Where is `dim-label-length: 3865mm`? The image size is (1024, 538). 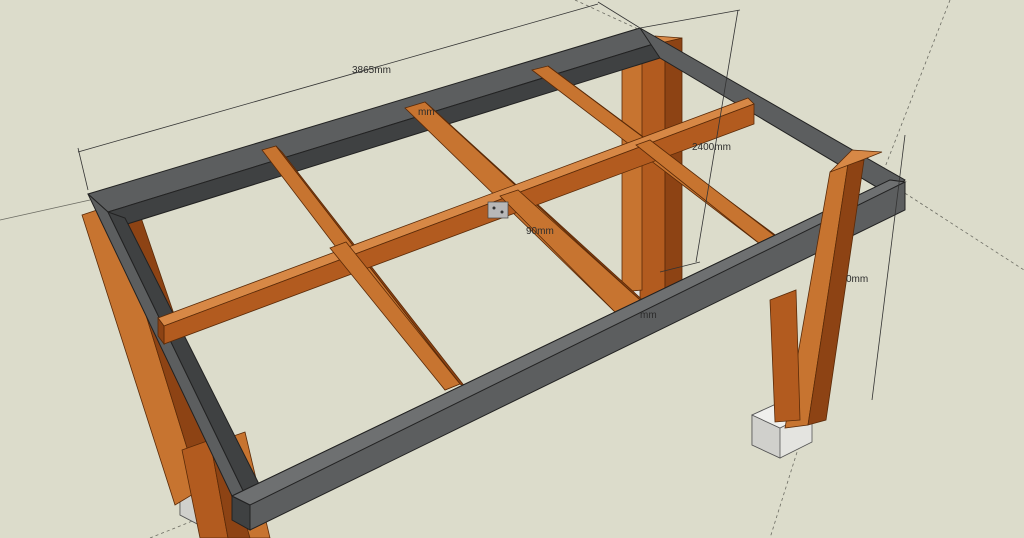 dim-label-length: 3865mm is located at coordinates (371, 70).